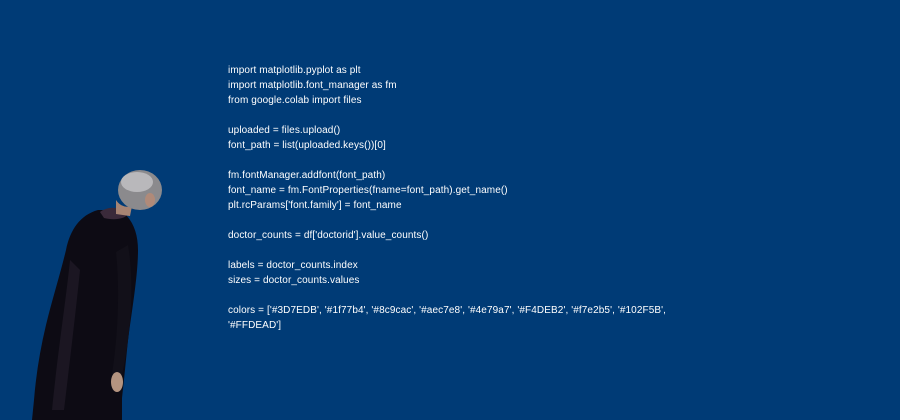 The height and width of the screenshot is (420, 900). What do you see at coordinates (117, 382) in the screenshot?
I see `figure-hand` at bounding box center [117, 382].